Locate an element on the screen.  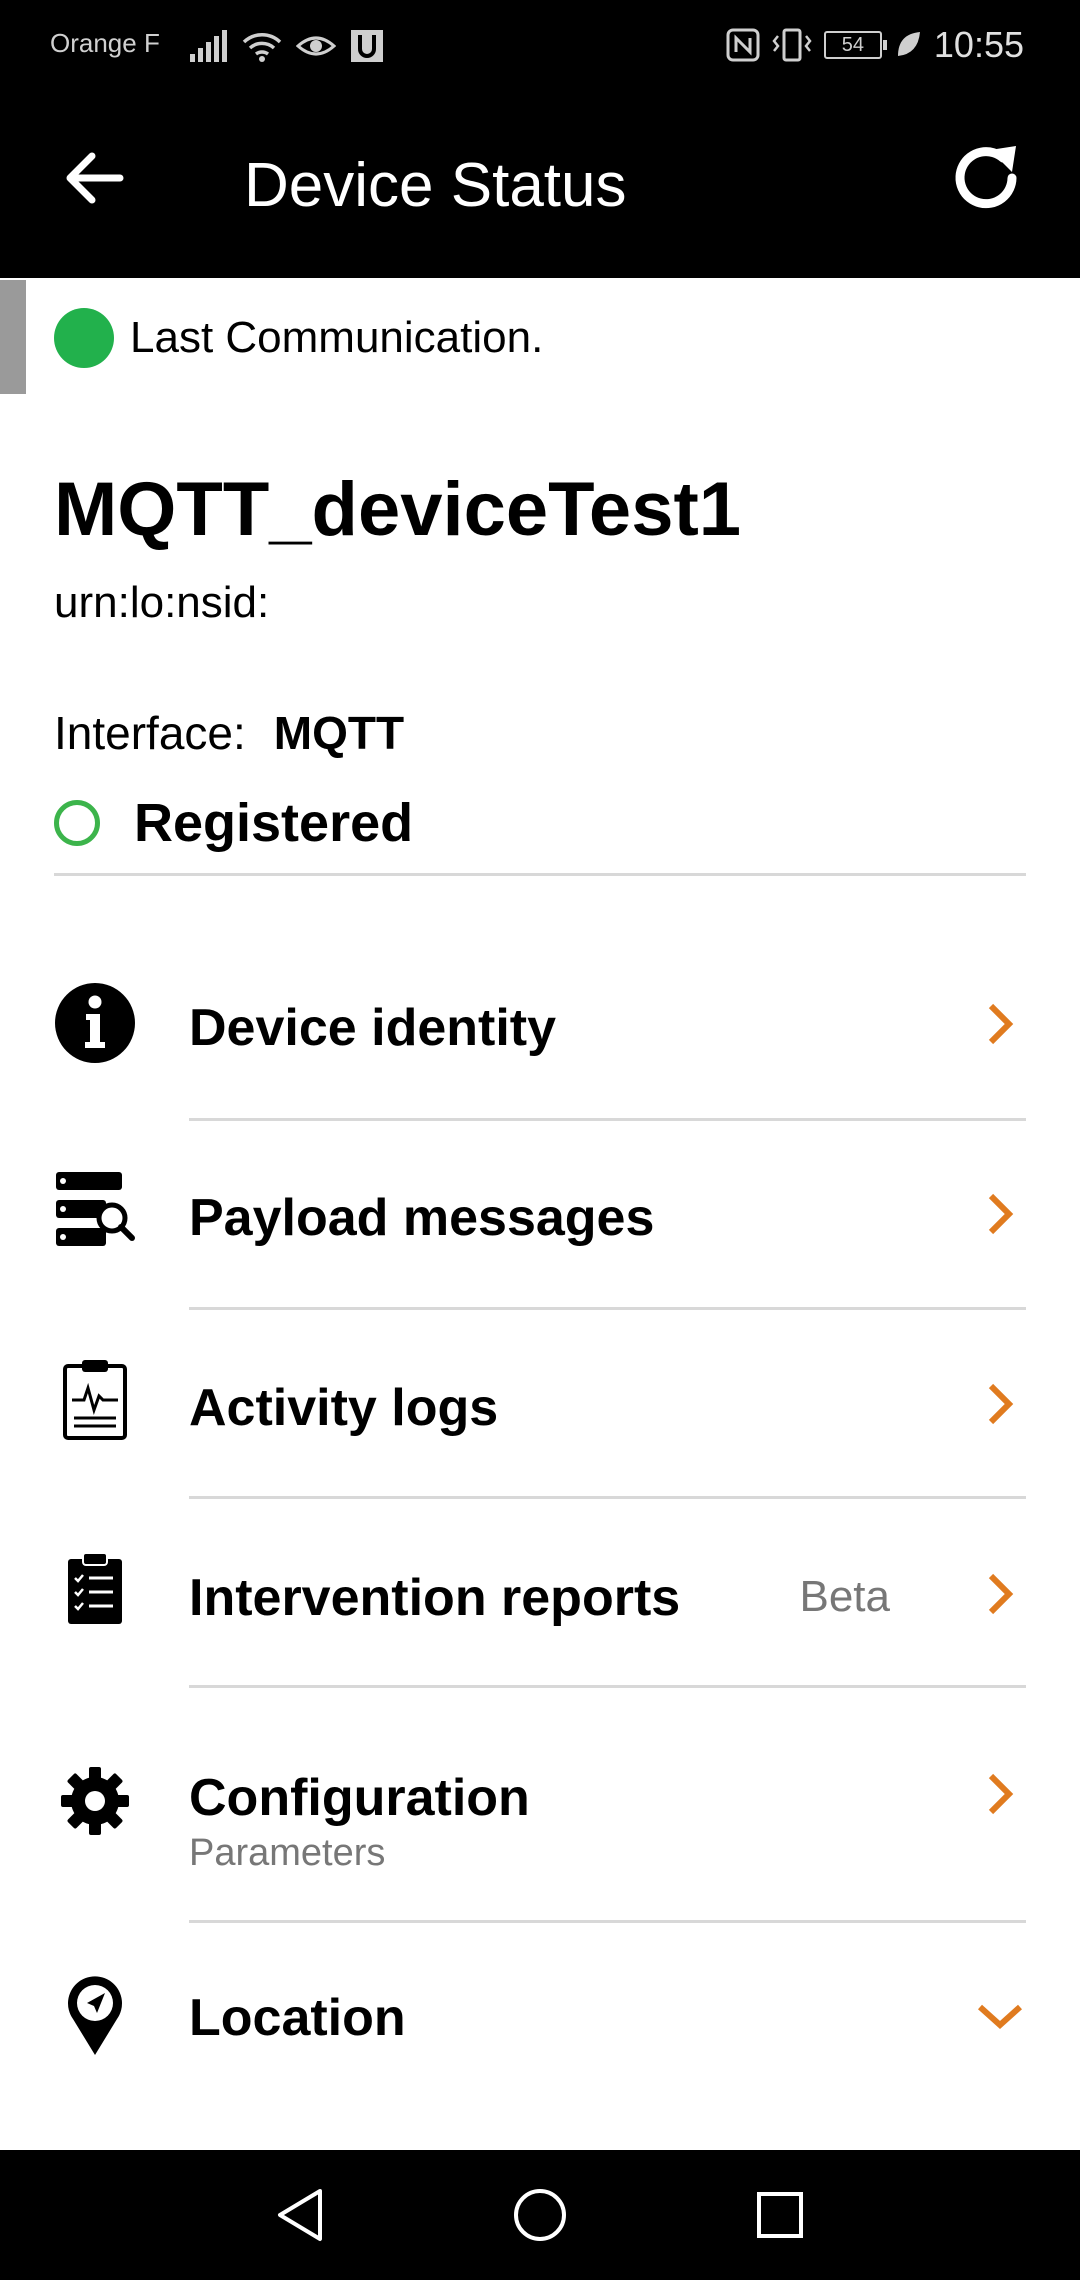
side-indicator is located at coordinates (13, 337).